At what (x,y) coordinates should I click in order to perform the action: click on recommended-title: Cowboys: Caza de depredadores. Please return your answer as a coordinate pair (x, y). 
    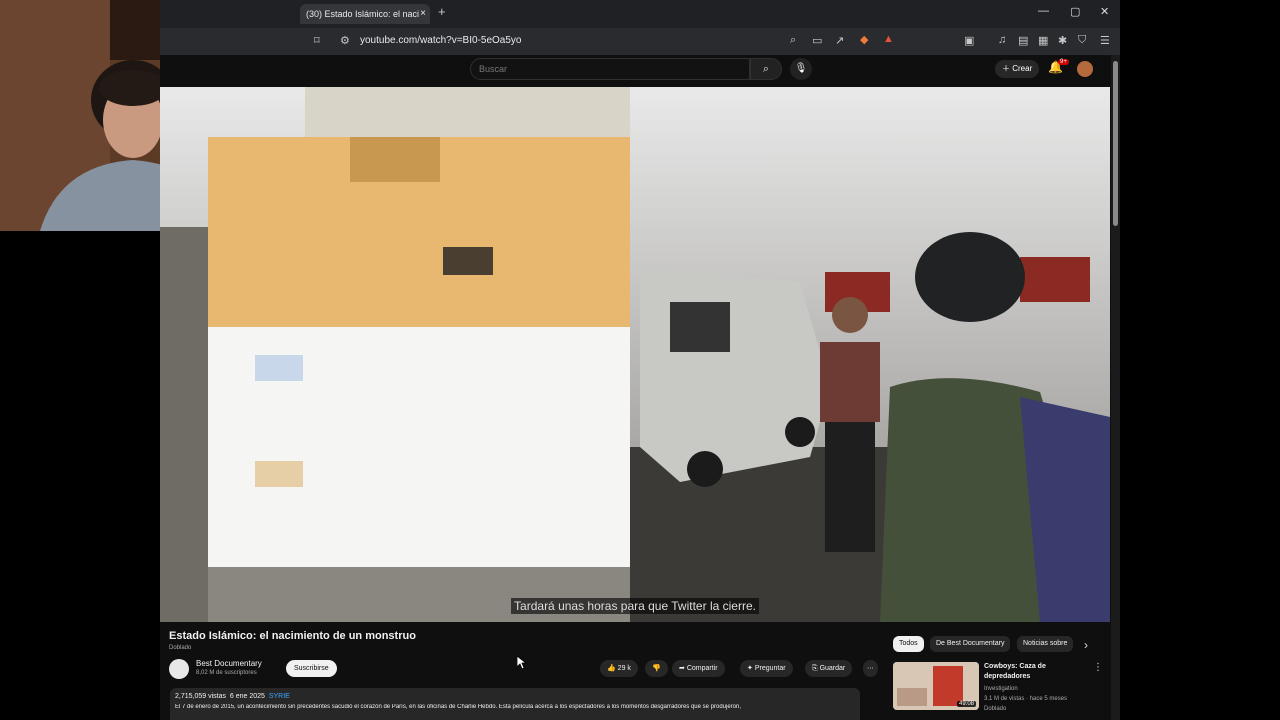
    Looking at the image, I should click on (1031, 672).